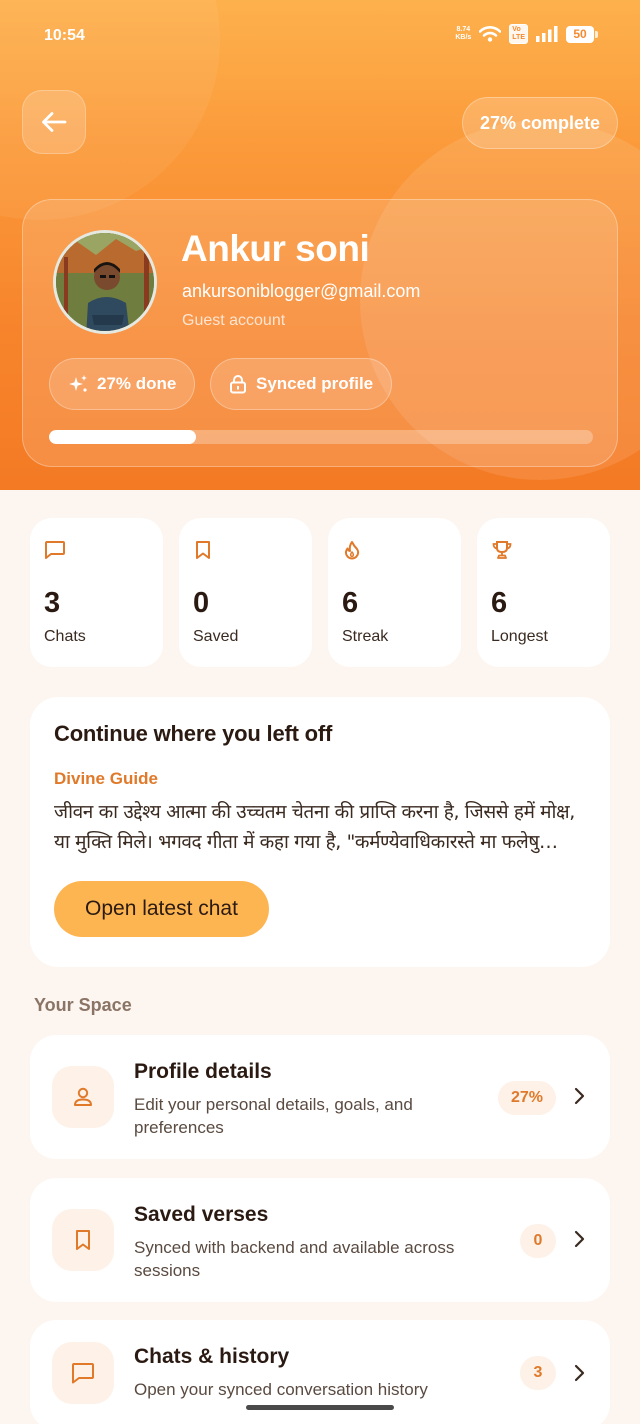 The width and height of the screenshot is (640, 1424). I want to click on status-bar: 10:54 8.74 KB/s Vo LTE 50, so click(320, 36).